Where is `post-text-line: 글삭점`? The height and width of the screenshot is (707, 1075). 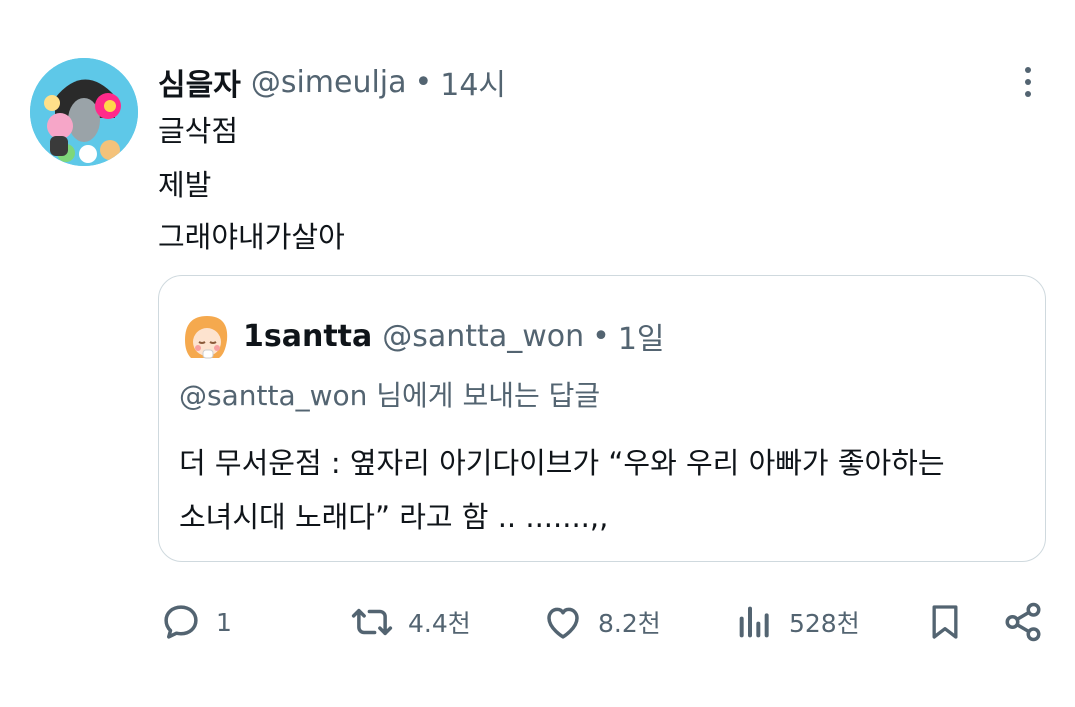
post-text-line: 글삭점 is located at coordinates (198, 131).